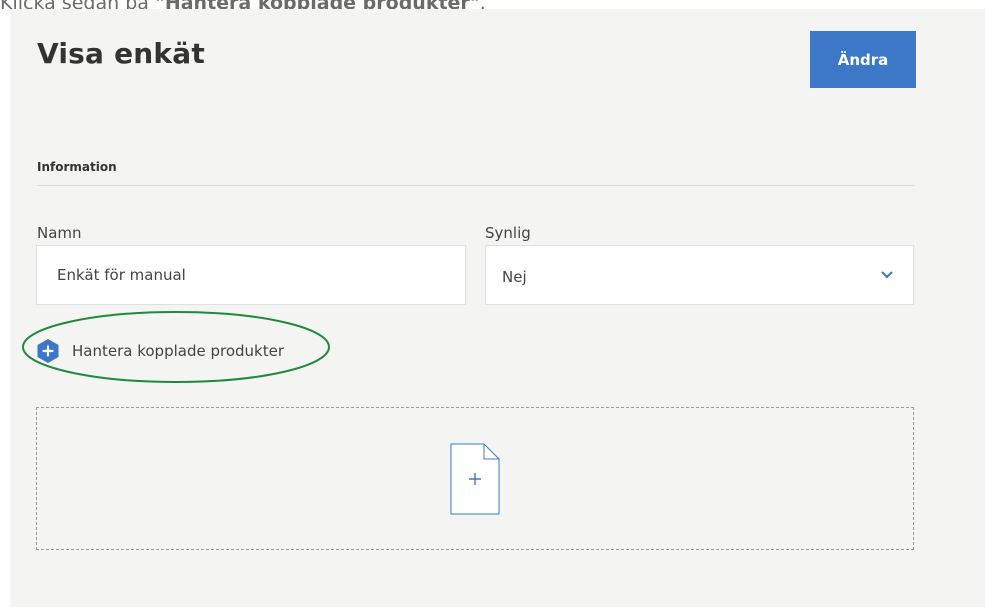 This screenshot has height=607, width=985. Describe the element at coordinates (863, 59) in the screenshot. I see `edit-button: Ändra` at that location.